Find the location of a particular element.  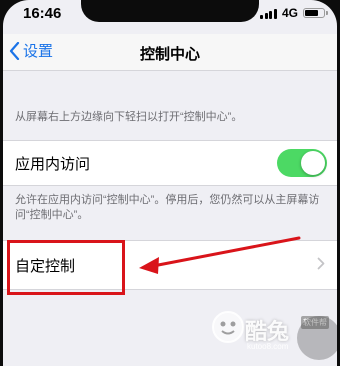

watermark-url: kutoo8.com is located at coordinates (268, 346).